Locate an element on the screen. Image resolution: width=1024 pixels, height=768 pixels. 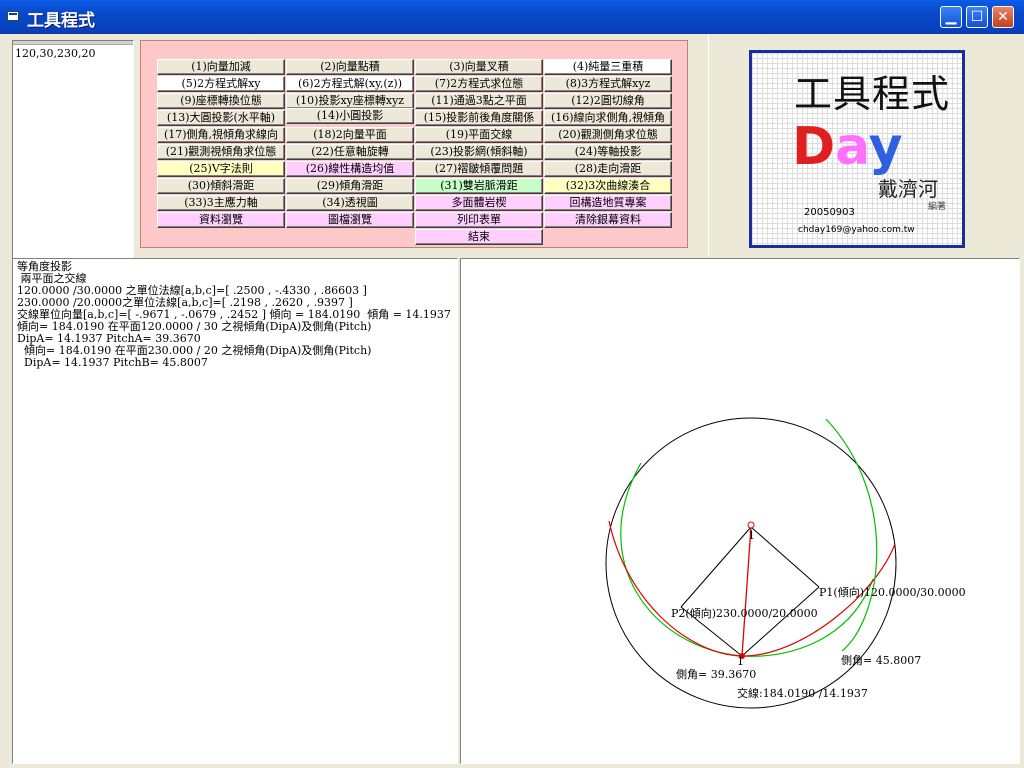
function-button: (25)V字法則 is located at coordinates (221, 169).